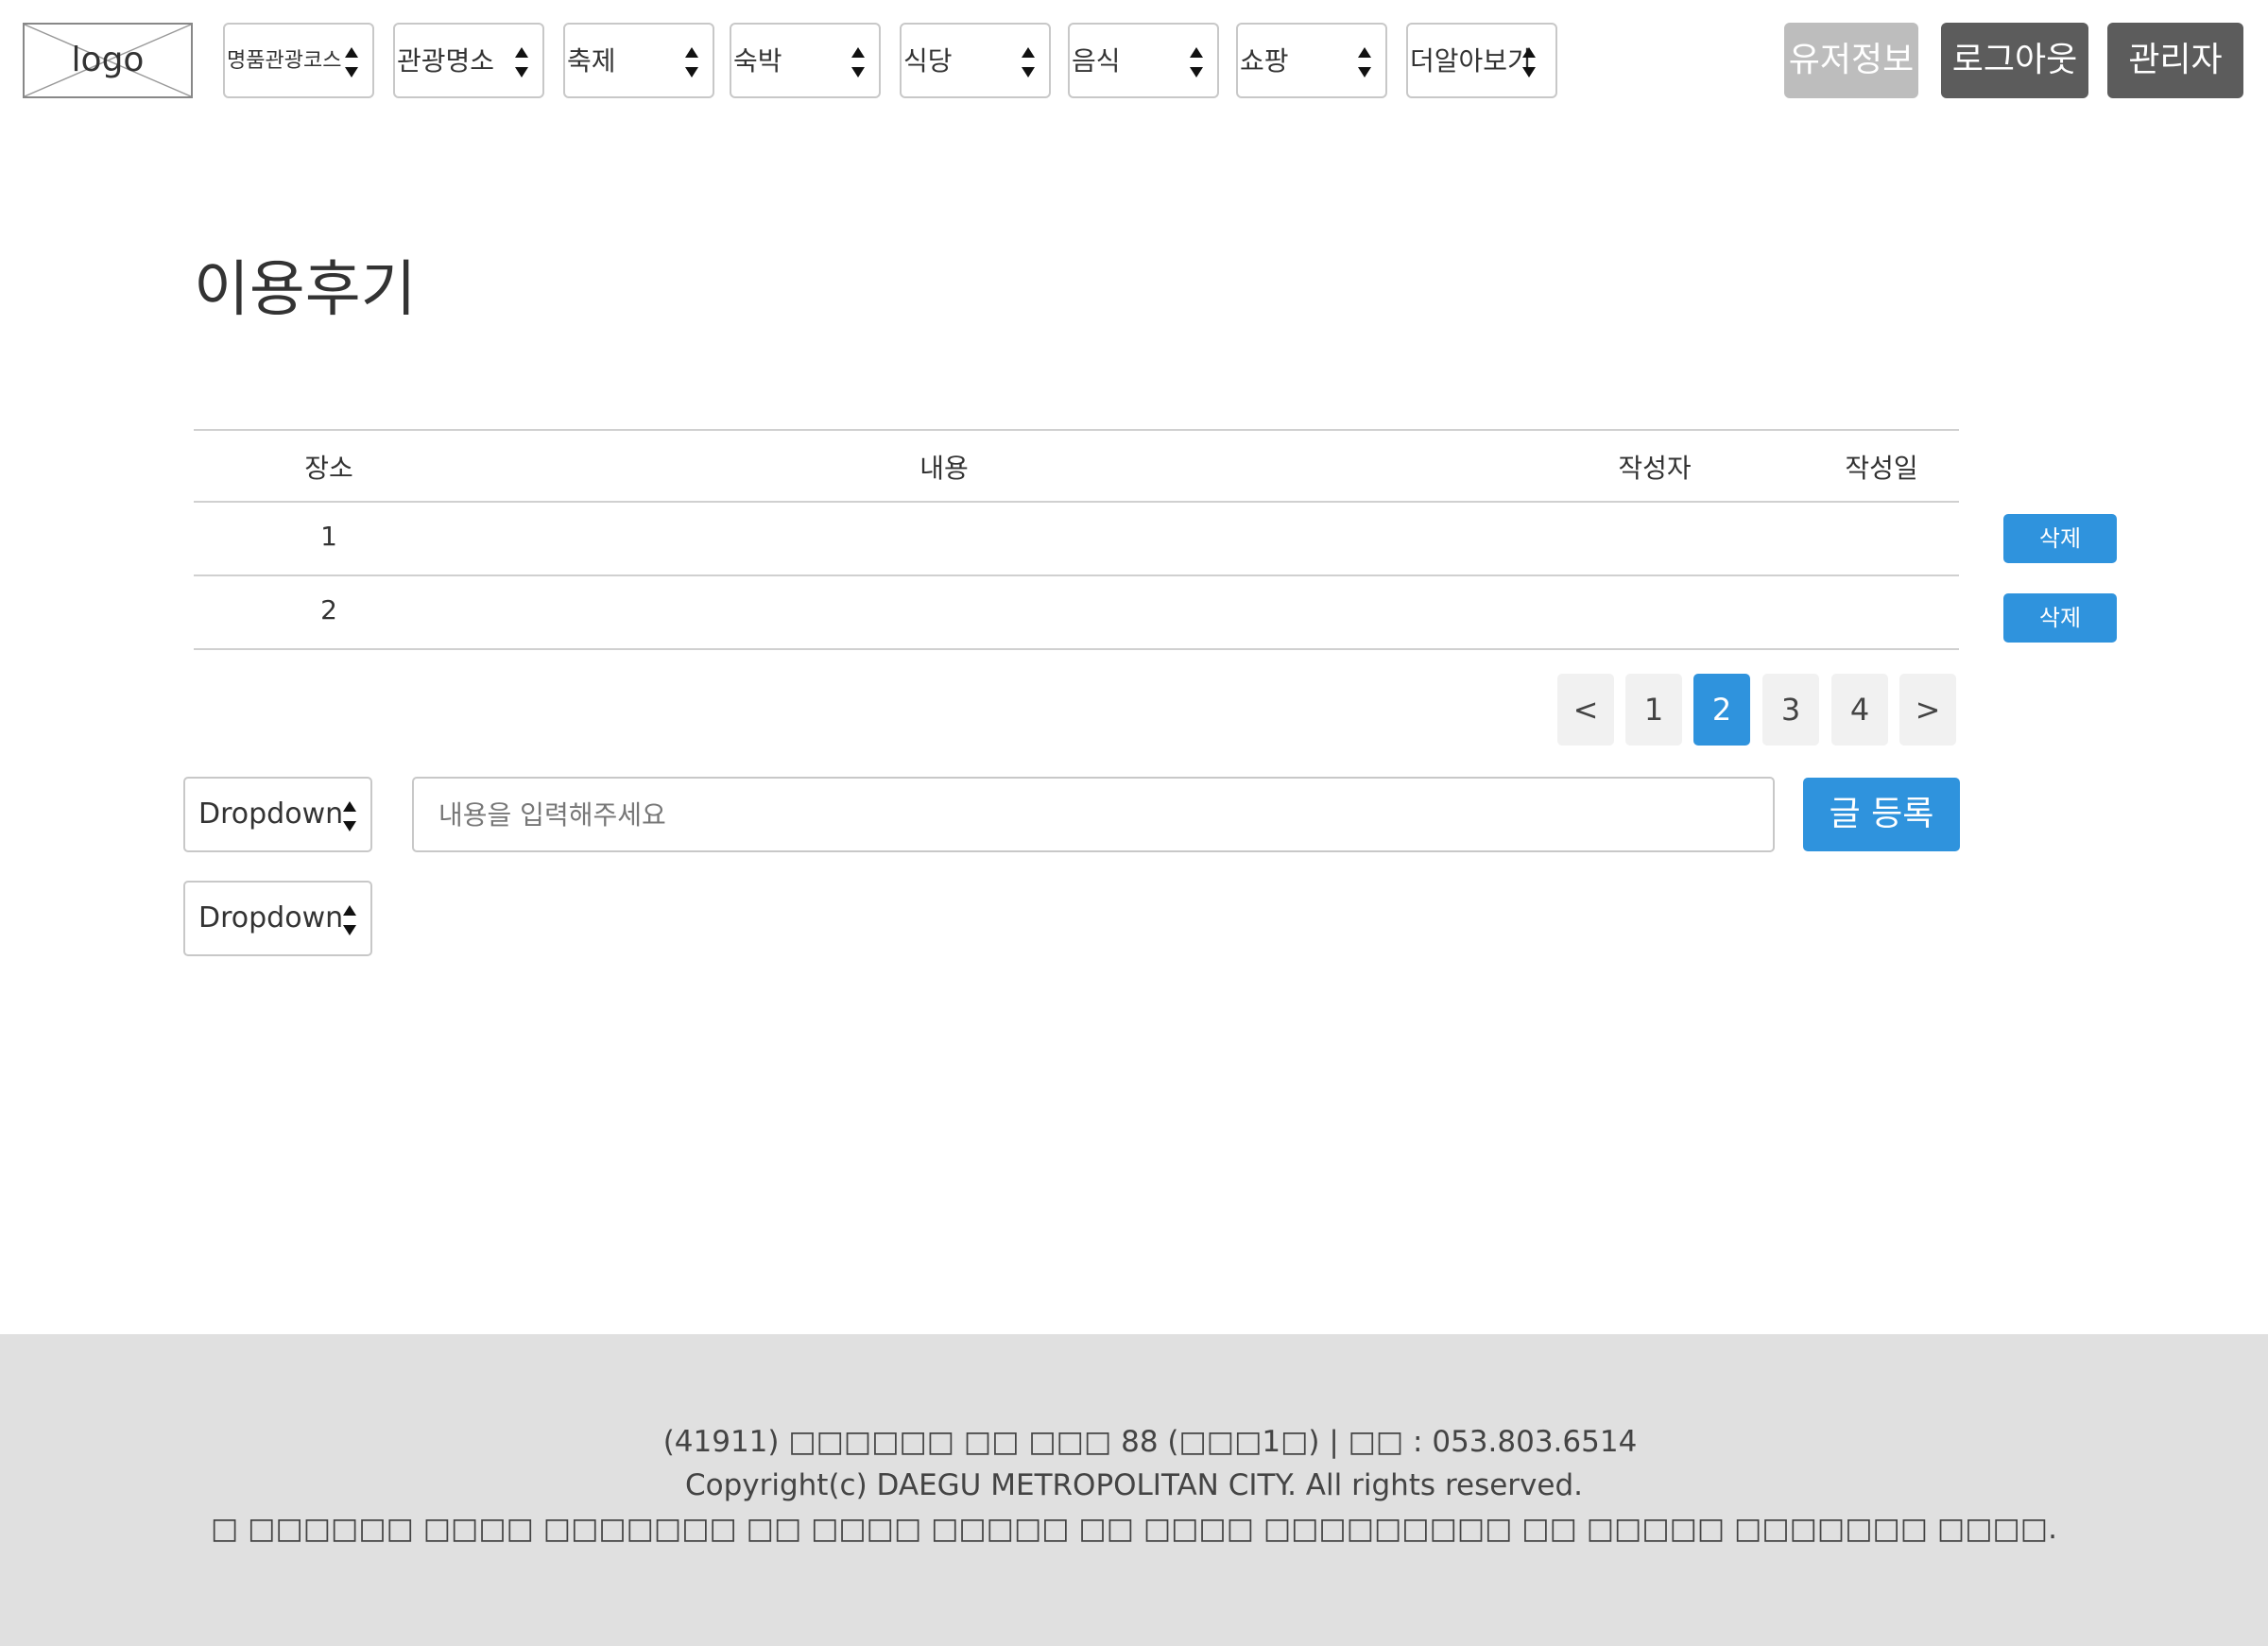  Describe the element at coordinates (1143, 60) in the screenshot. I see `nav-select-food: 음식` at that location.